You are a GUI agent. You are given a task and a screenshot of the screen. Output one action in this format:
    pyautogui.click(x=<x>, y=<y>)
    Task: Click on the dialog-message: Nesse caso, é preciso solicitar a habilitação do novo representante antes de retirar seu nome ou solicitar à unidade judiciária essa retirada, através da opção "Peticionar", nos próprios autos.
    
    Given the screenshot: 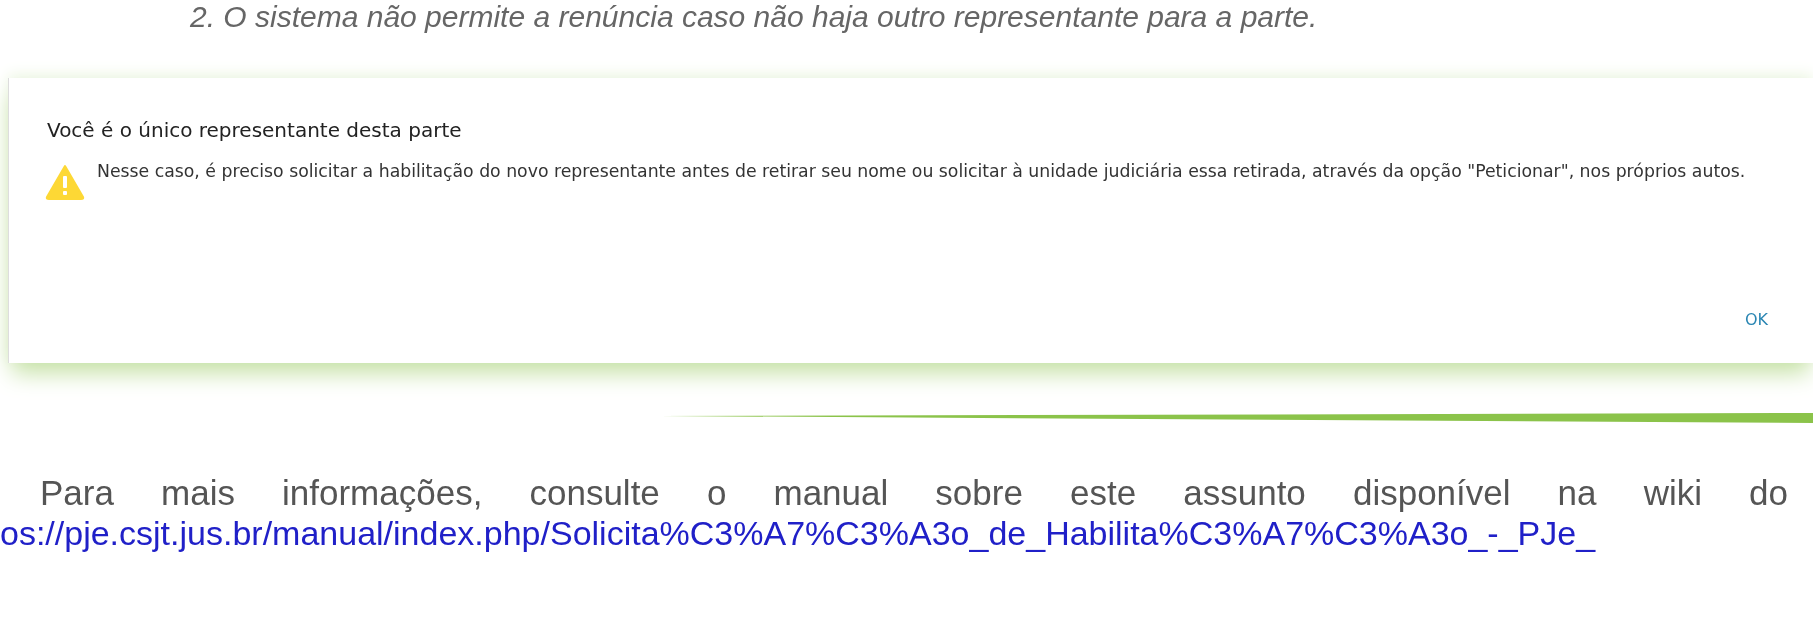 What is the action you would take?
    pyautogui.click(x=922, y=171)
    